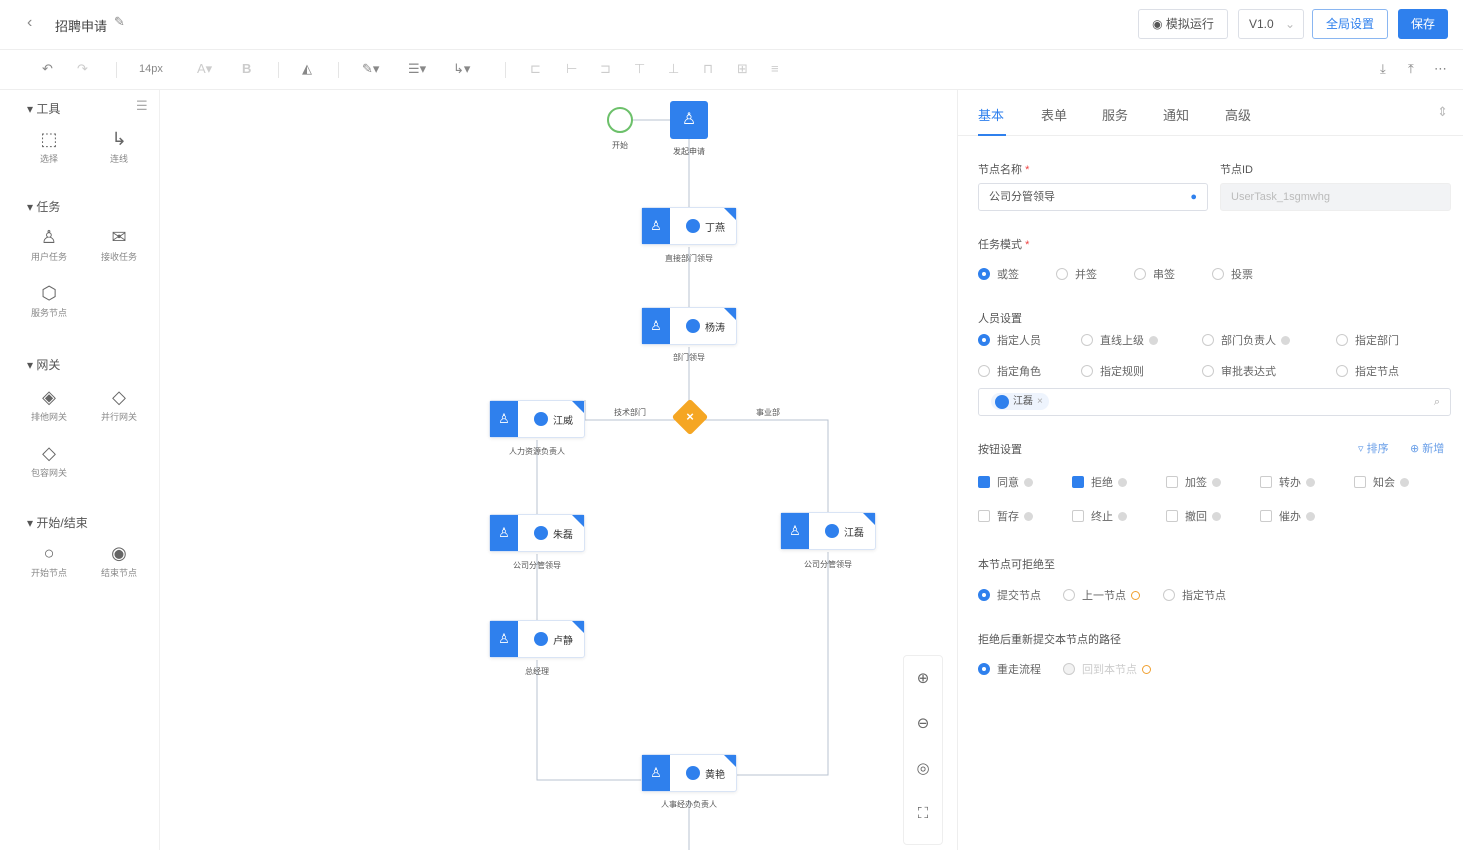 The width and height of the screenshot is (1463, 850). I want to click on radio-dept-head: 部门负责人, so click(1246, 340).